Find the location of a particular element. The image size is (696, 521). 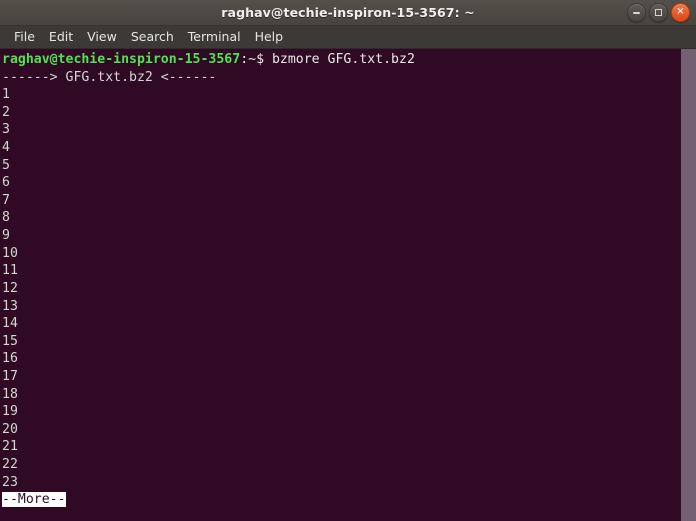

output-line: 13 is located at coordinates (10, 306).